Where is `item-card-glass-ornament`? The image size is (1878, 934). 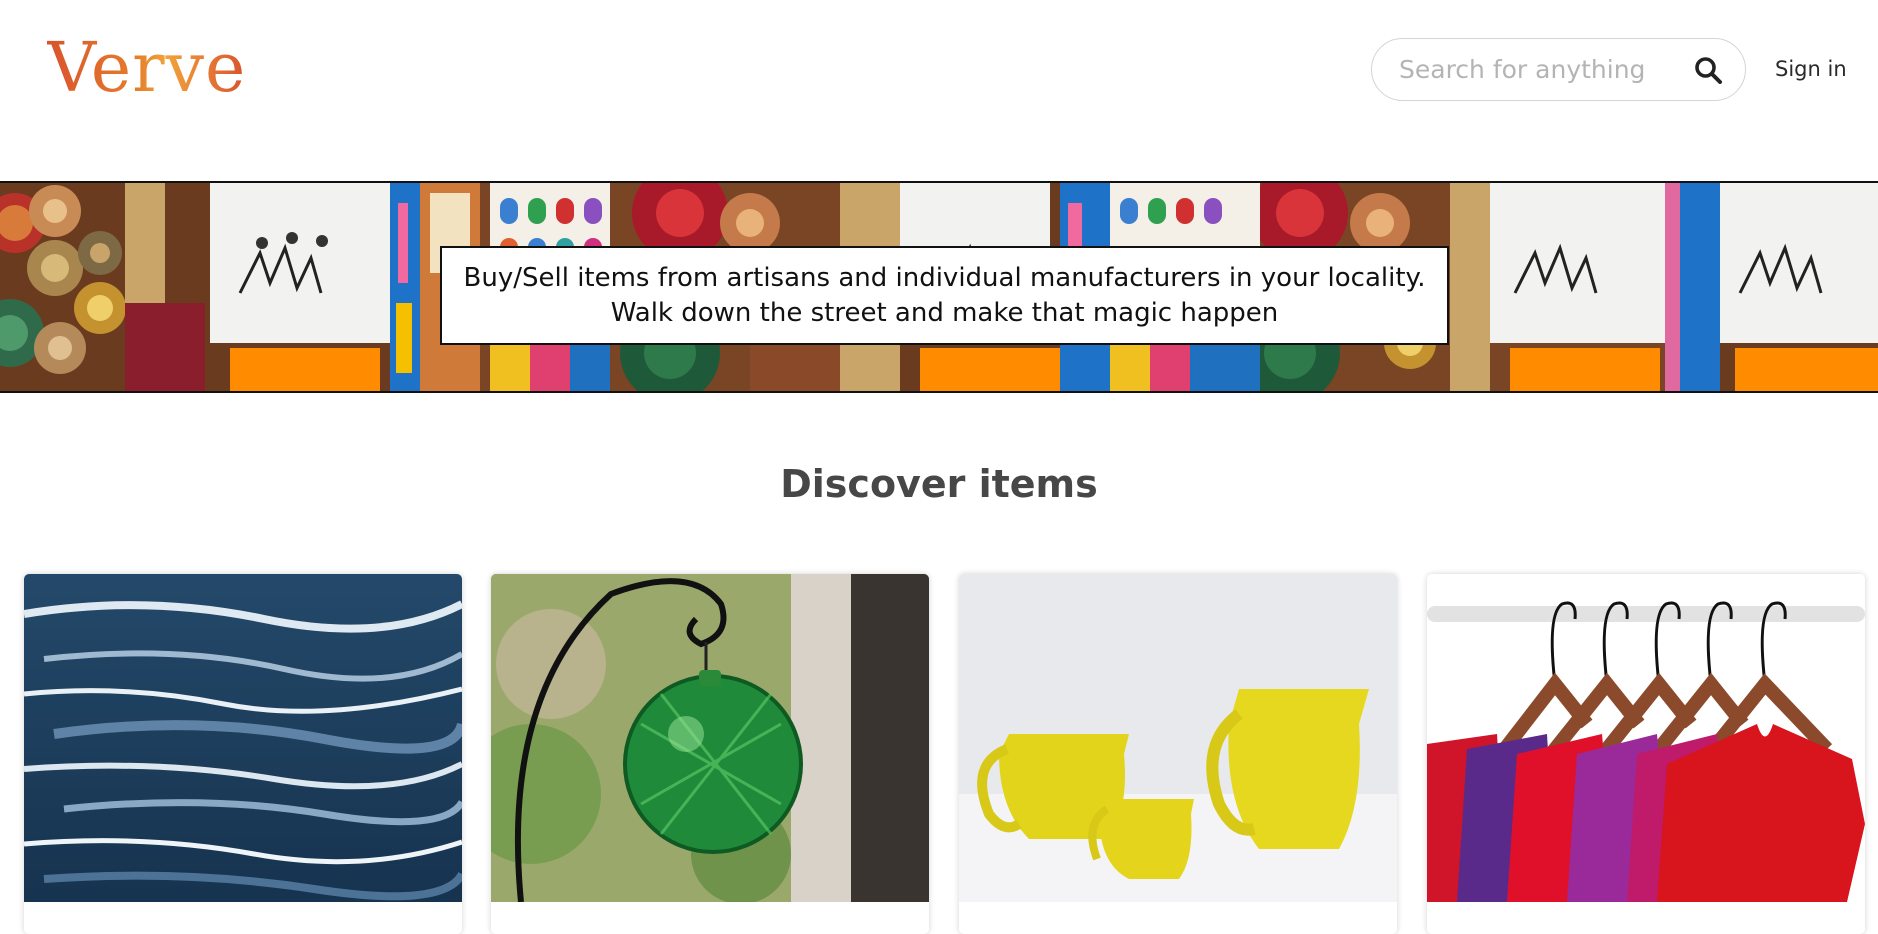 item-card-glass-ornament is located at coordinates (710, 754).